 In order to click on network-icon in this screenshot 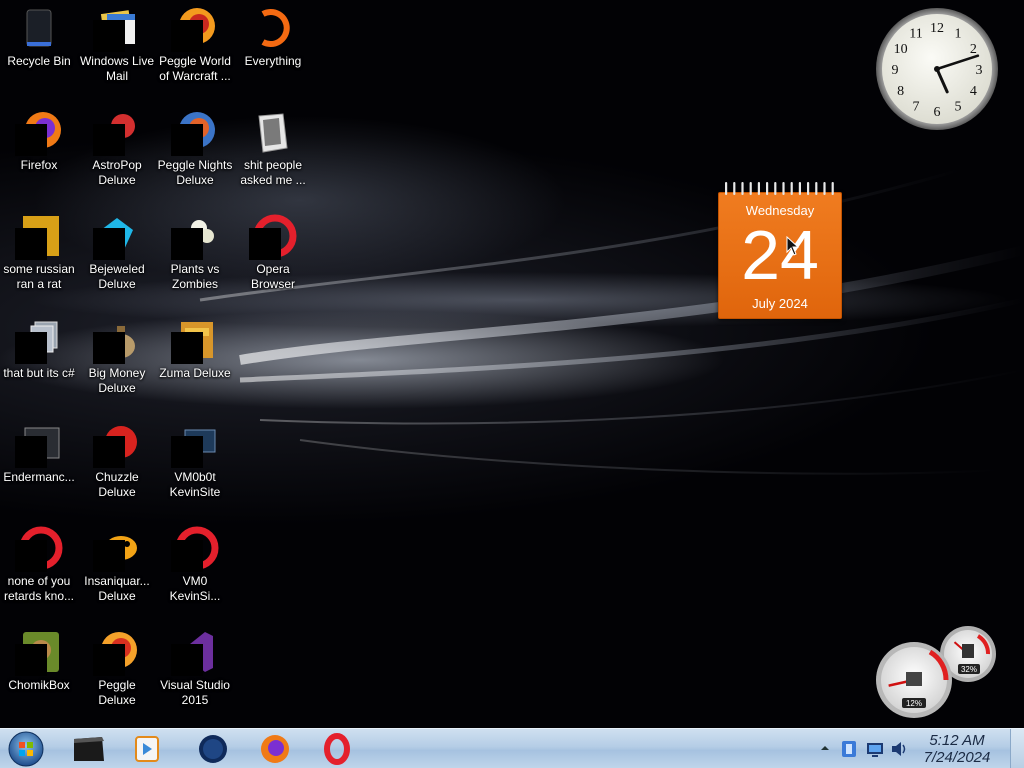, I will do `click(875, 749)`.